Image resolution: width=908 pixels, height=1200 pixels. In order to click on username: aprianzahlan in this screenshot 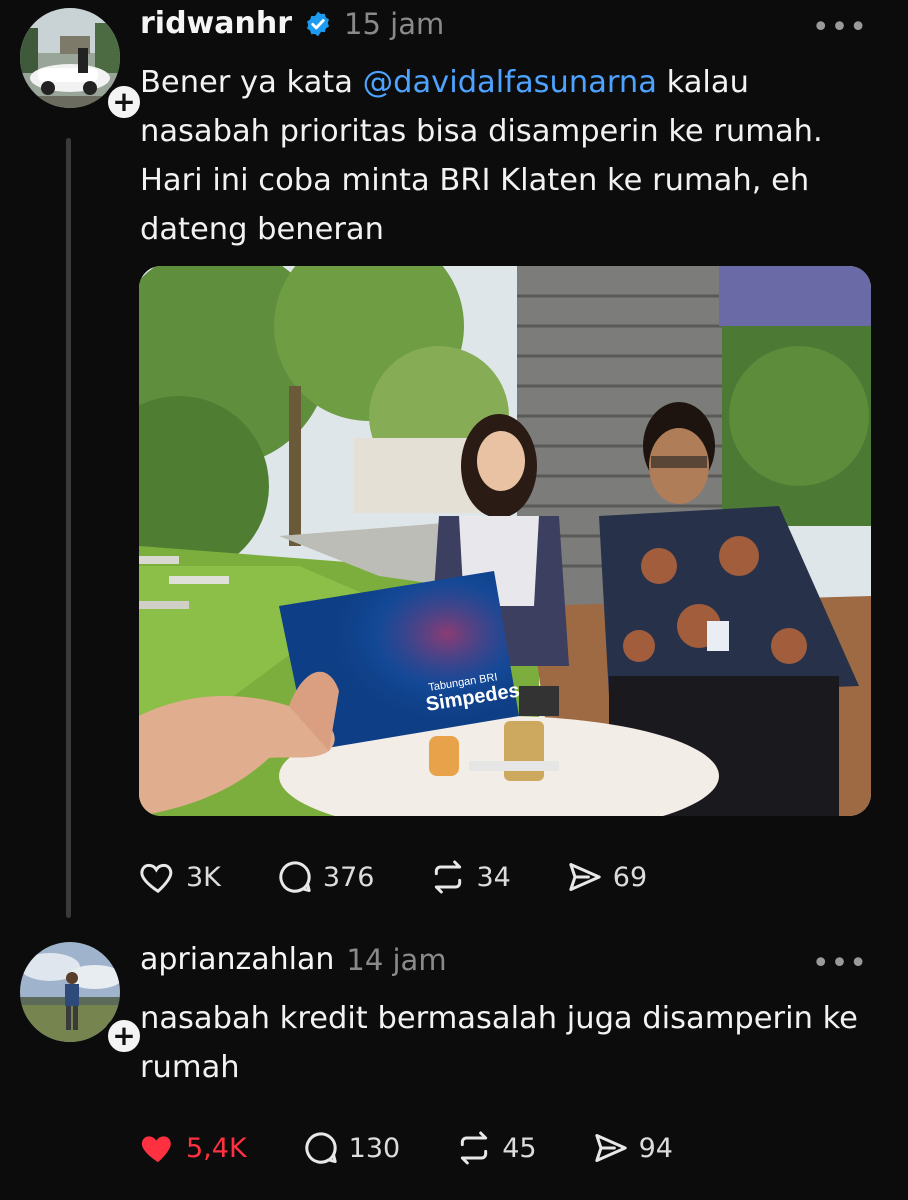, I will do `click(237, 959)`.